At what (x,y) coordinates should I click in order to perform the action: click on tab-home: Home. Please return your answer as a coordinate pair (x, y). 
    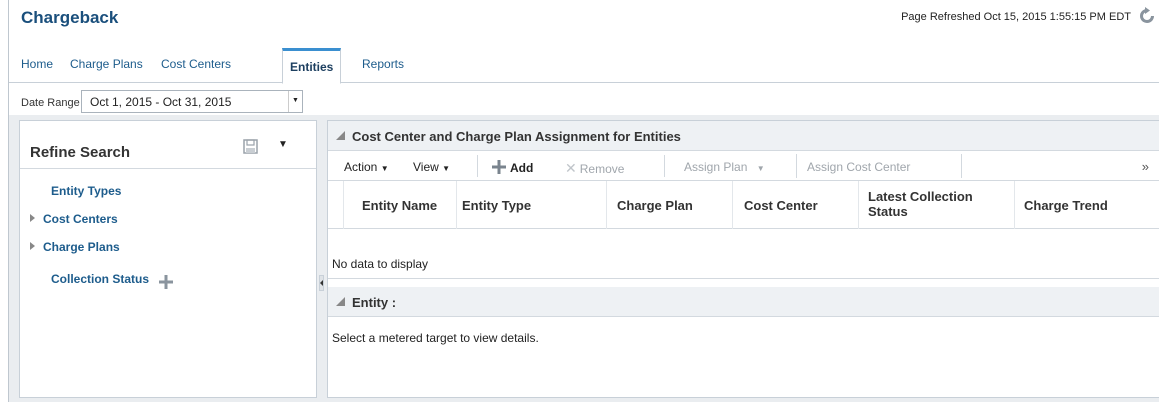
    Looking at the image, I should click on (37, 64).